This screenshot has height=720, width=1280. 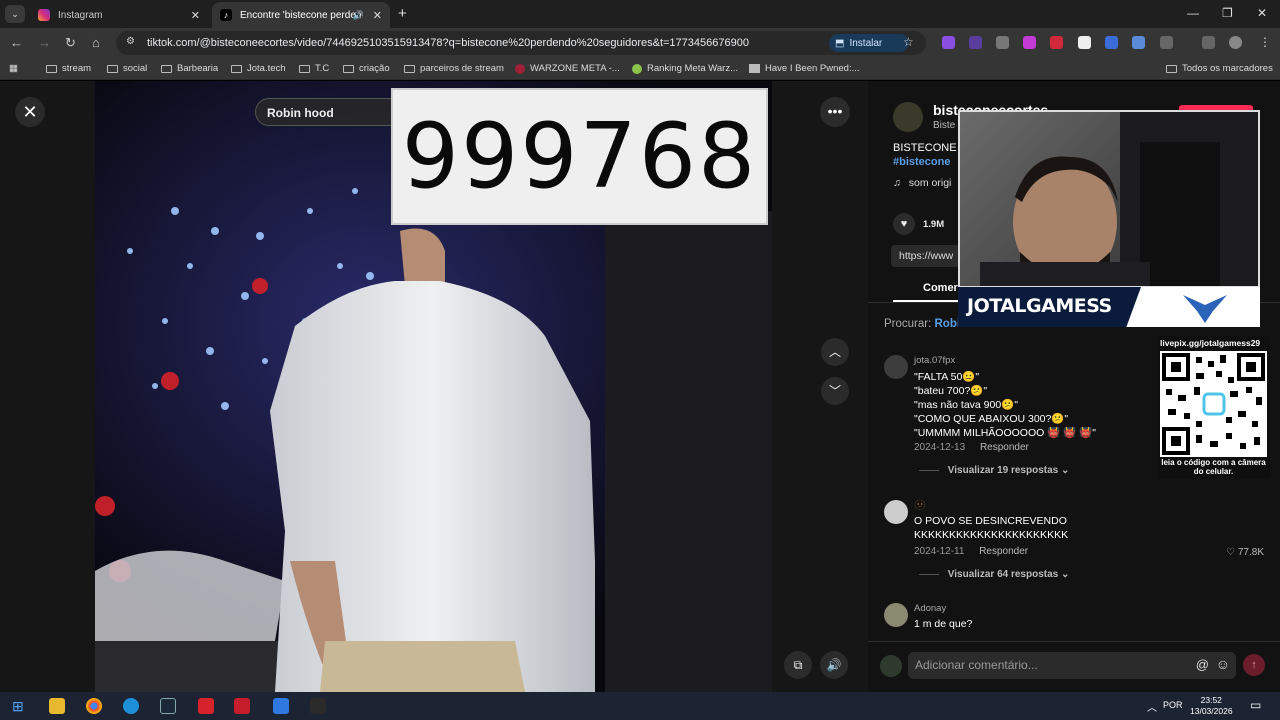 What do you see at coordinates (1211, 706) in the screenshot?
I see `clock: 23:52 13/03/2026` at bounding box center [1211, 706].